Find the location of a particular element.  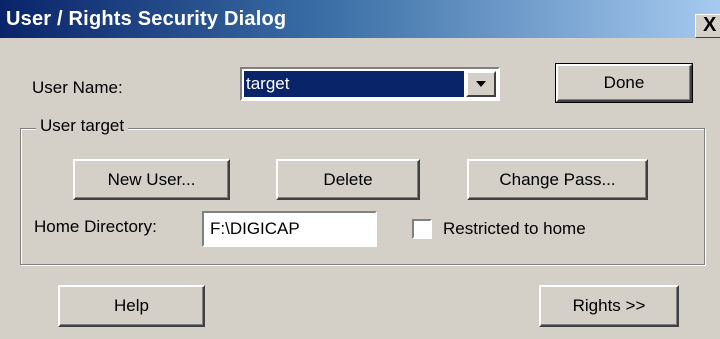

title-bar: User / Rights Security Dialog X is located at coordinates (360, 19).